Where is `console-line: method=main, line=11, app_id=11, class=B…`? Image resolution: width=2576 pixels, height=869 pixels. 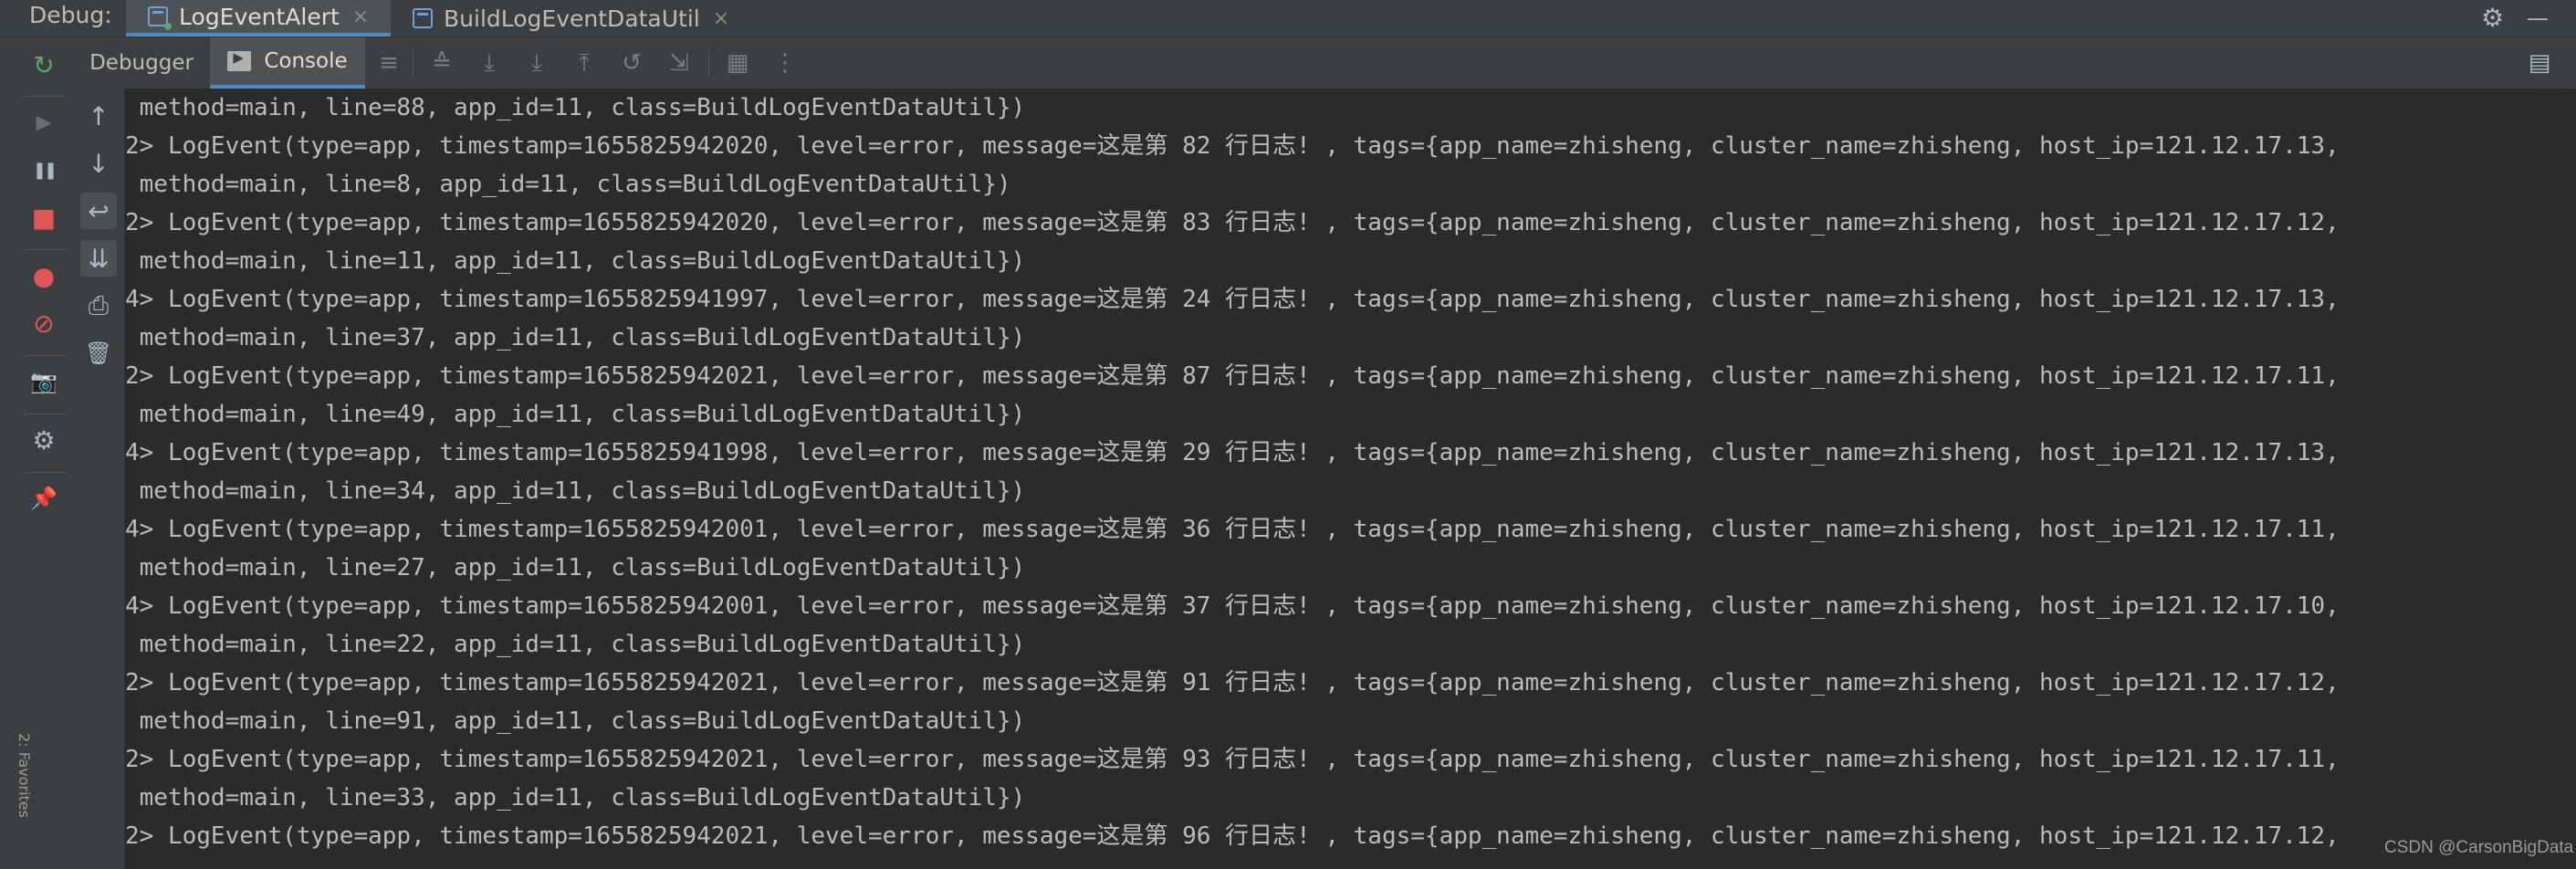 console-line: method=main, line=11, app_id=11, class=B… is located at coordinates (576, 261).